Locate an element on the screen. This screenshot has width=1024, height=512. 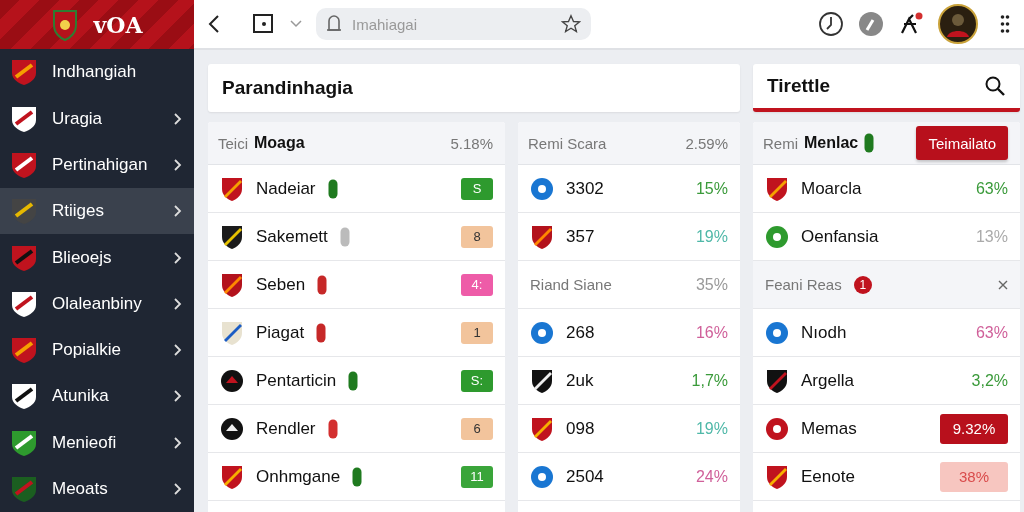
sidebar-item: Blieoejs is located at coordinates (97, 257).